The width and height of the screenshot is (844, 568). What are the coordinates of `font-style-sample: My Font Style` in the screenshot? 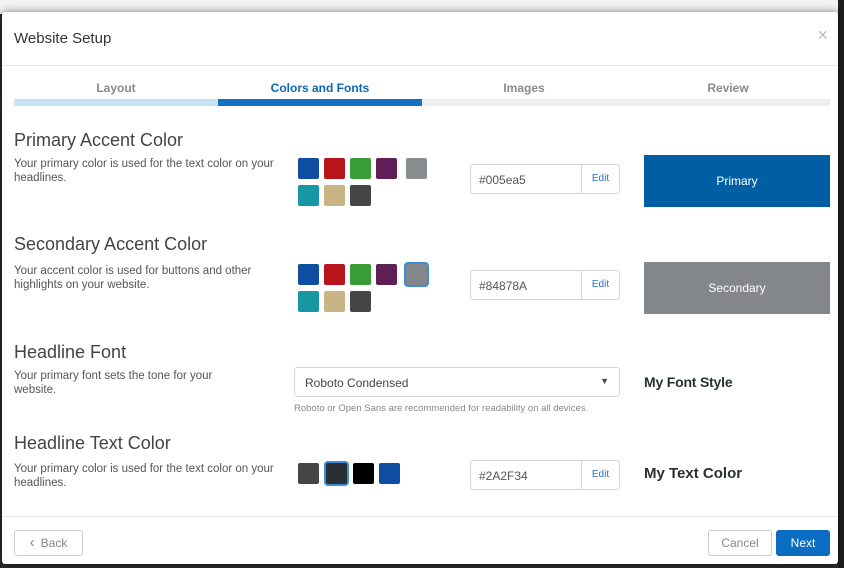 It's located at (688, 382).